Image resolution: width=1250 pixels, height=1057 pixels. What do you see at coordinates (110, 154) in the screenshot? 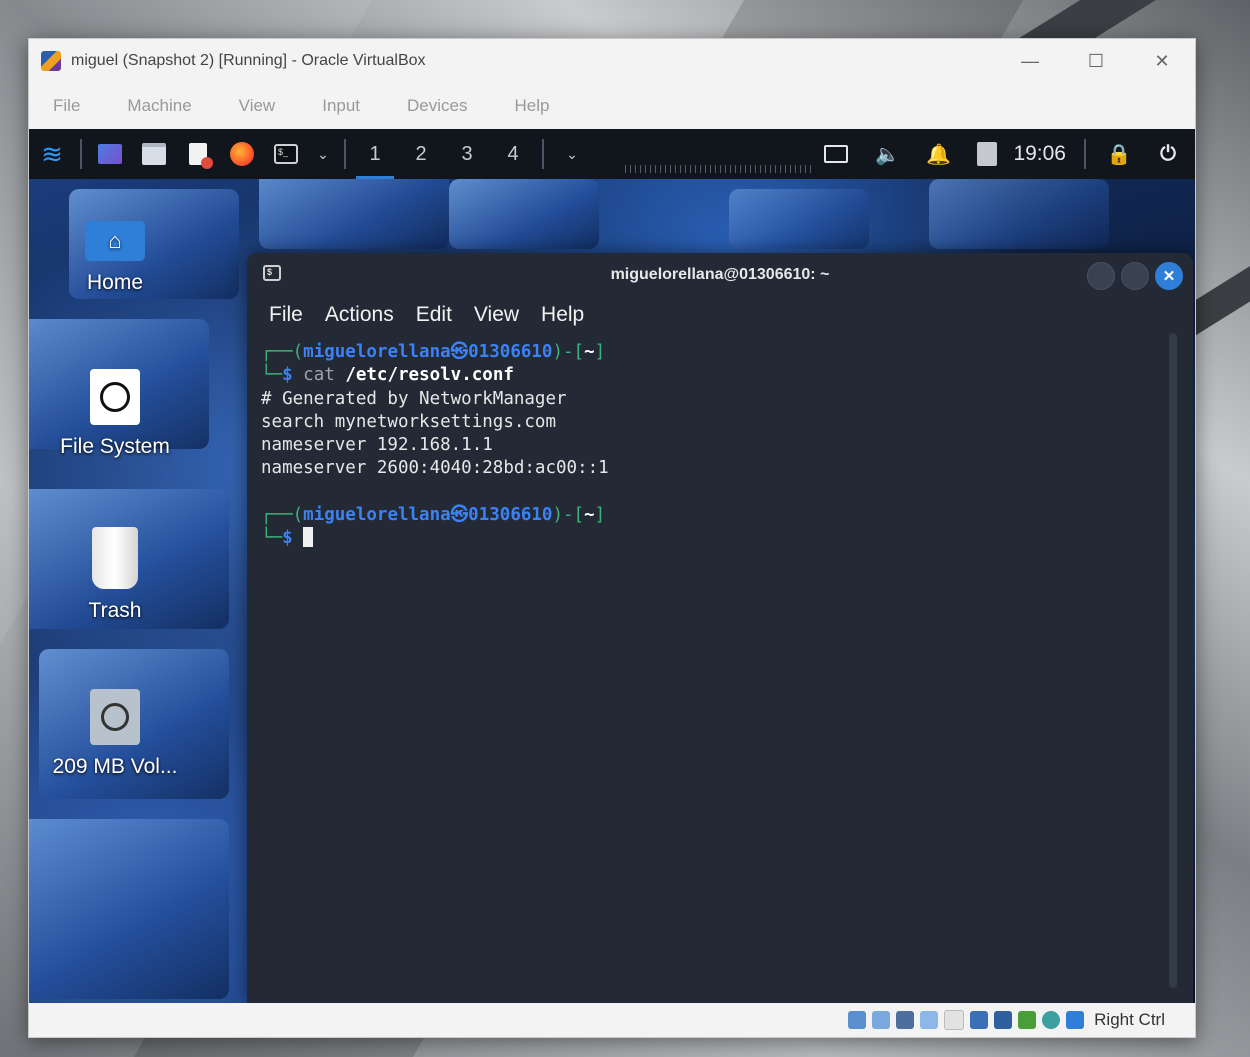
I see `show-desktop-icon` at bounding box center [110, 154].